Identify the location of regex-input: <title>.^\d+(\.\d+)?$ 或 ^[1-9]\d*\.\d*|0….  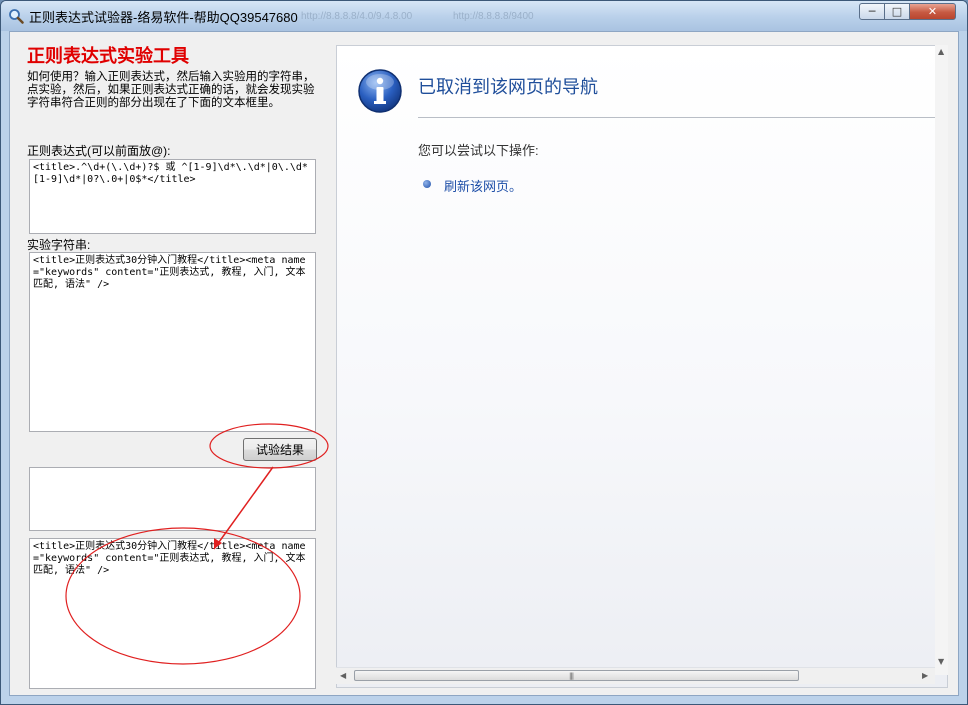
(172, 196).